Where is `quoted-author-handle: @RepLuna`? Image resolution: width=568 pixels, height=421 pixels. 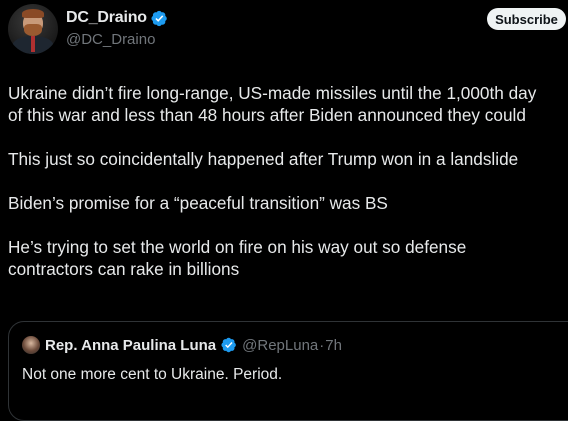 quoted-author-handle: @RepLuna is located at coordinates (280, 345).